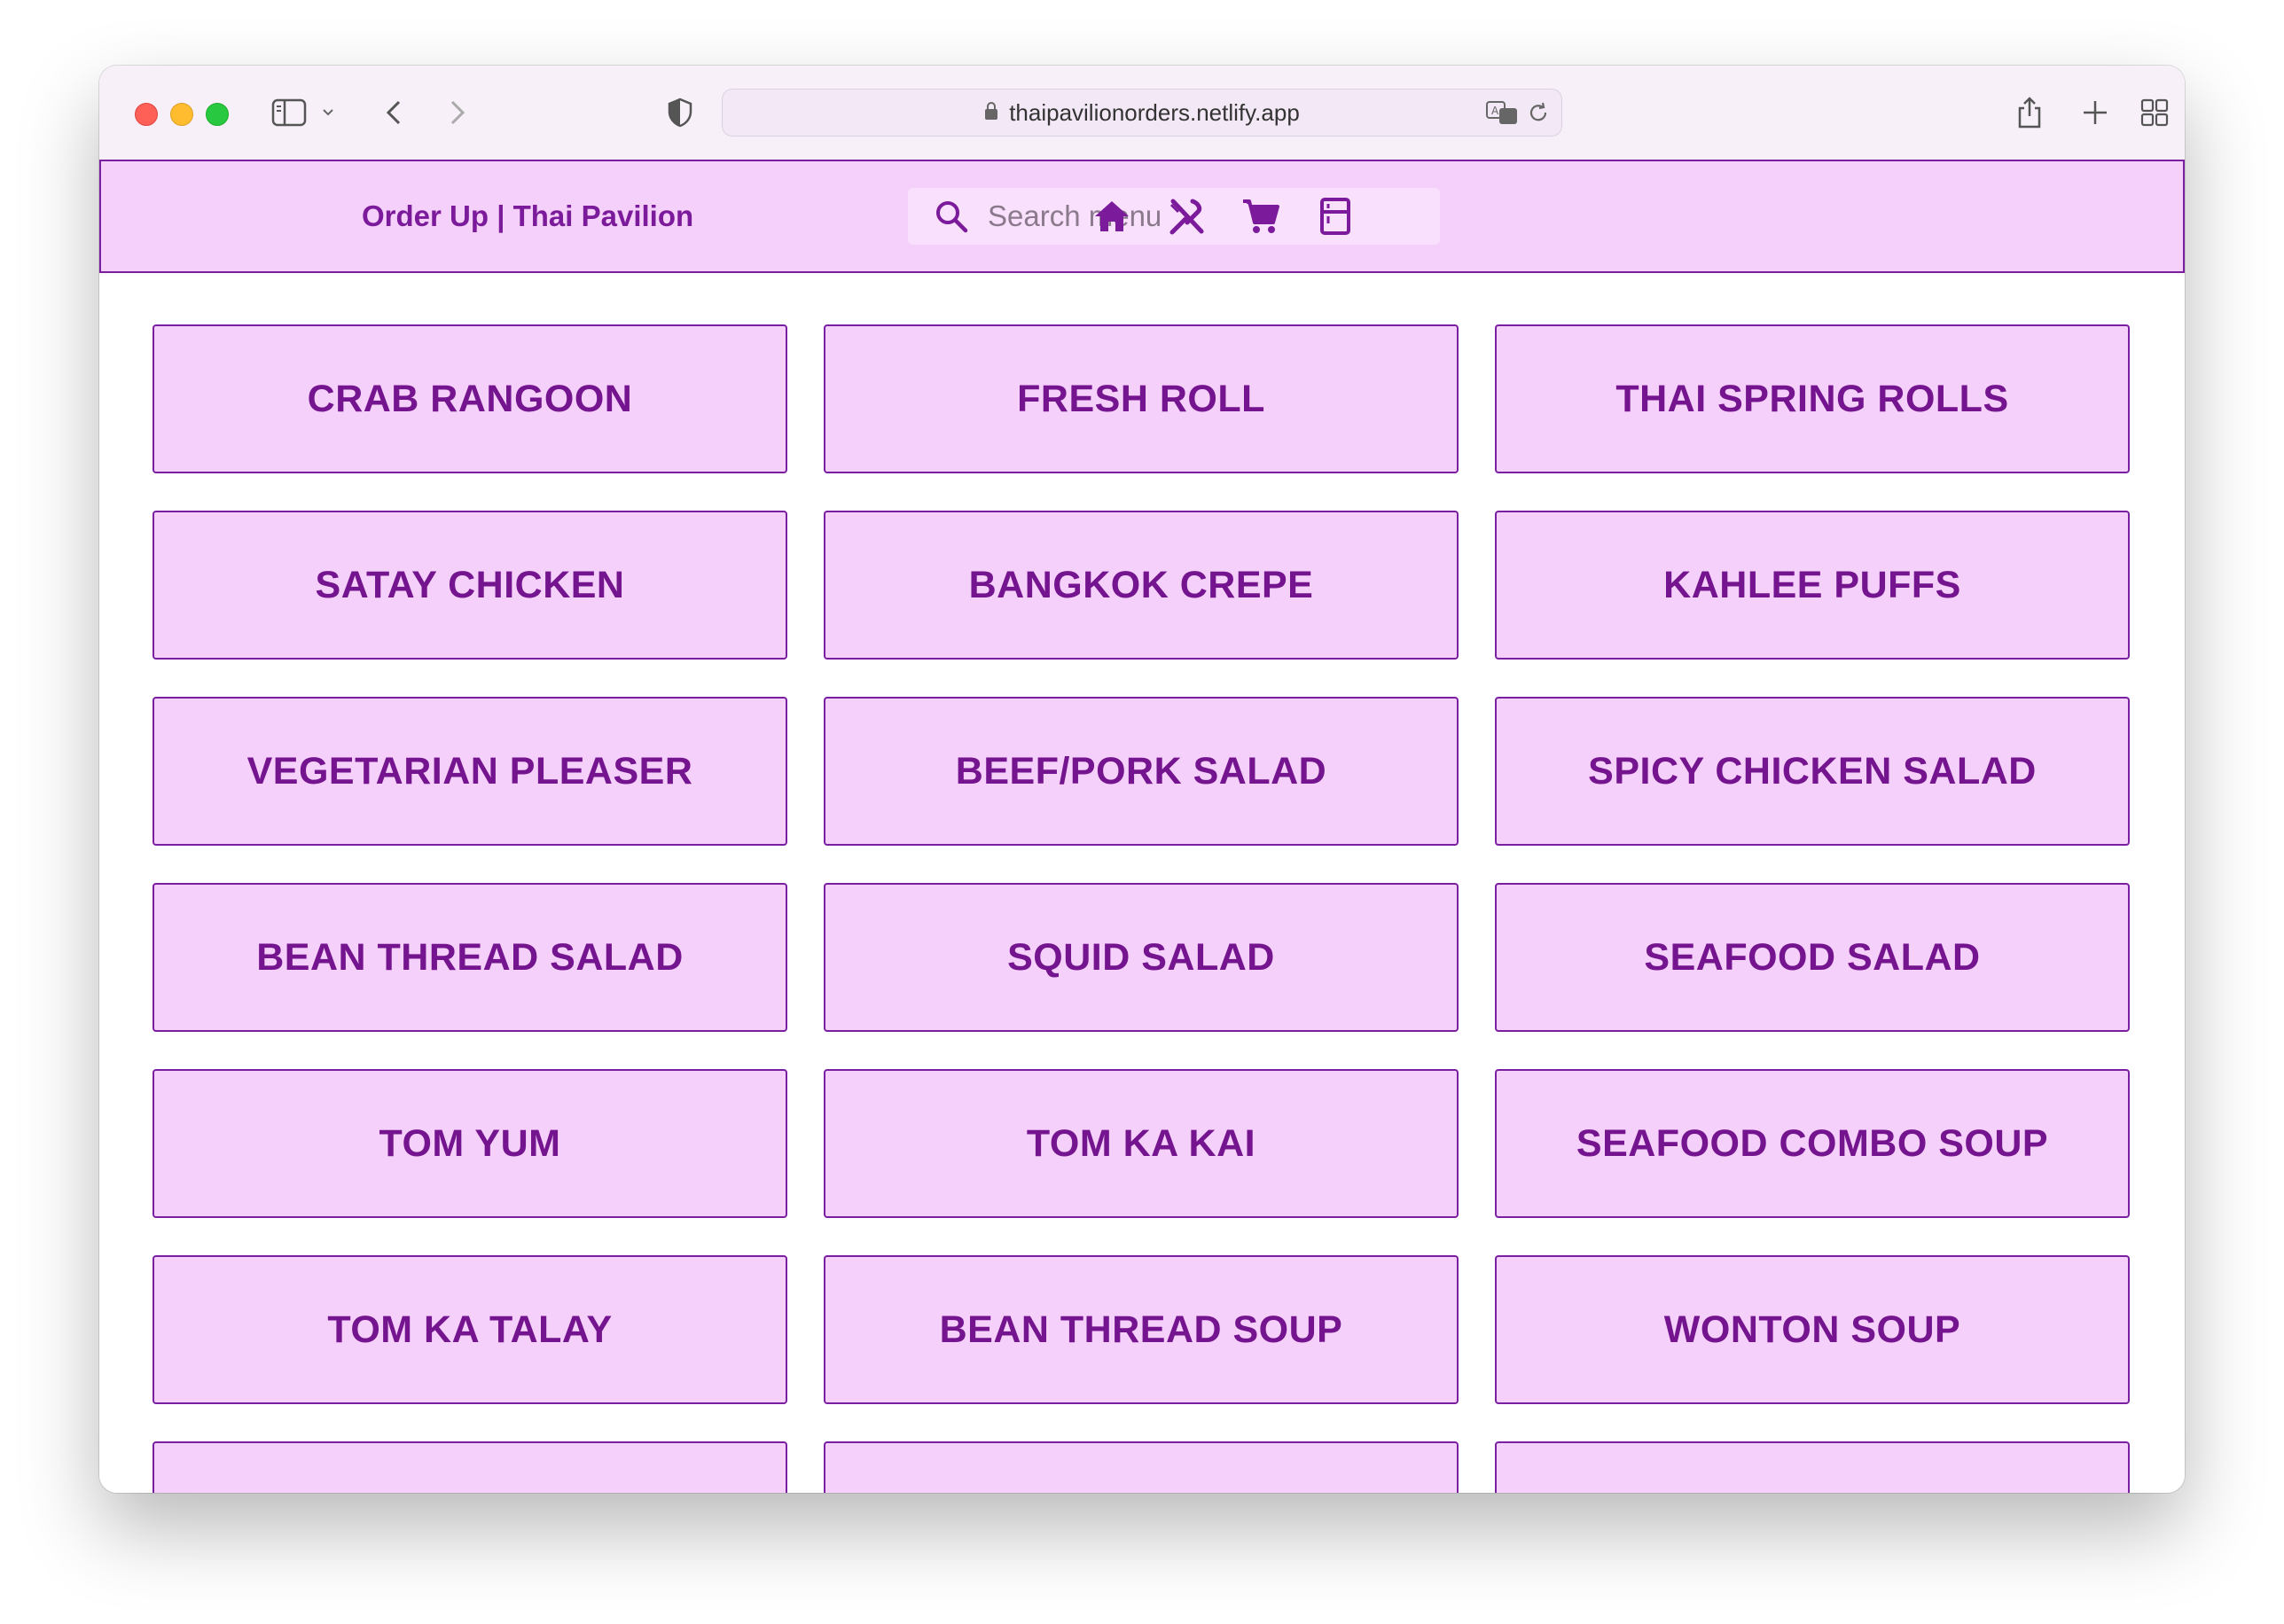 This screenshot has width=2284, height=1624. What do you see at coordinates (1141, 957) in the screenshot?
I see `menu-item-button: SQUID SALAD` at bounding box center [1141, 957].